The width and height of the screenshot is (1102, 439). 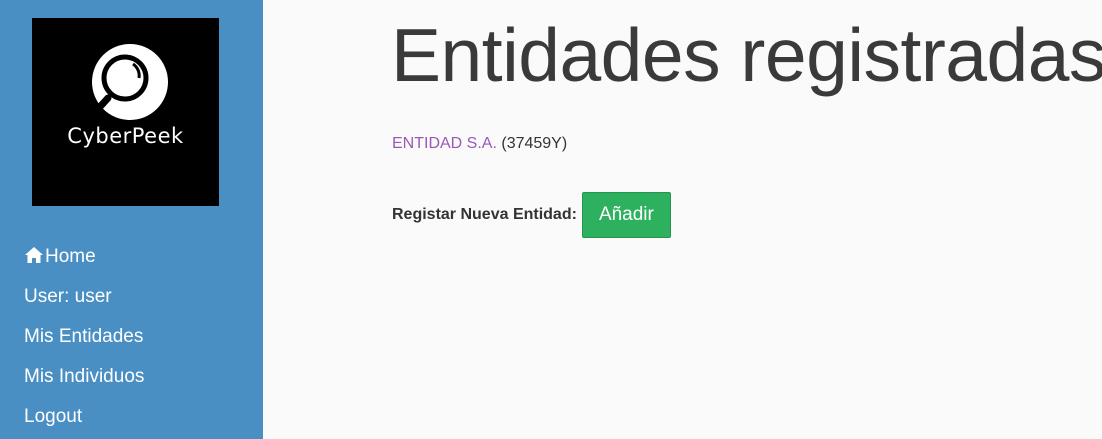 I want to click on logo: CyberPeek, so click(x=125, y=112).